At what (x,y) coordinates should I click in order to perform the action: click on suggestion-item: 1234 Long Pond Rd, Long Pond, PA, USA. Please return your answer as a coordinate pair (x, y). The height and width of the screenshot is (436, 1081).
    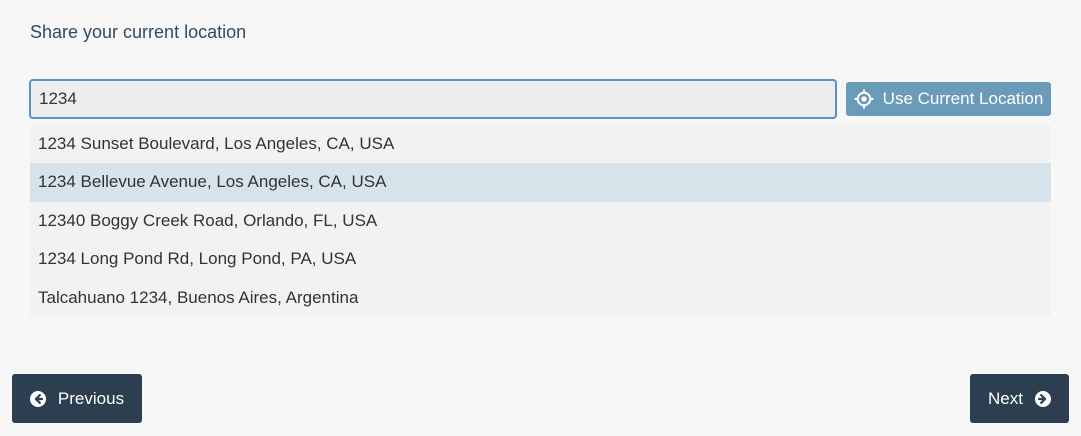
    Looking at the image, I should click on (540, 259).